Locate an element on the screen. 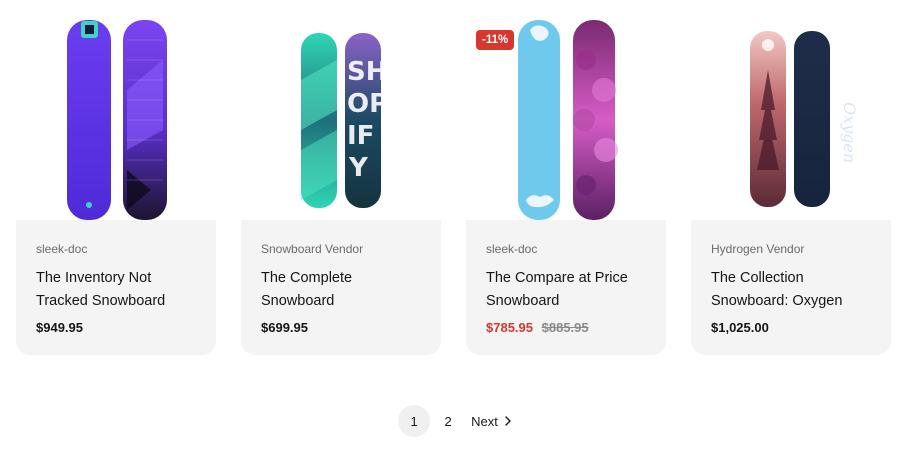 Image resolution: width=909 pixels, height=453 pixels. product-title-line: The Complete is located at coordinates (341, 278).